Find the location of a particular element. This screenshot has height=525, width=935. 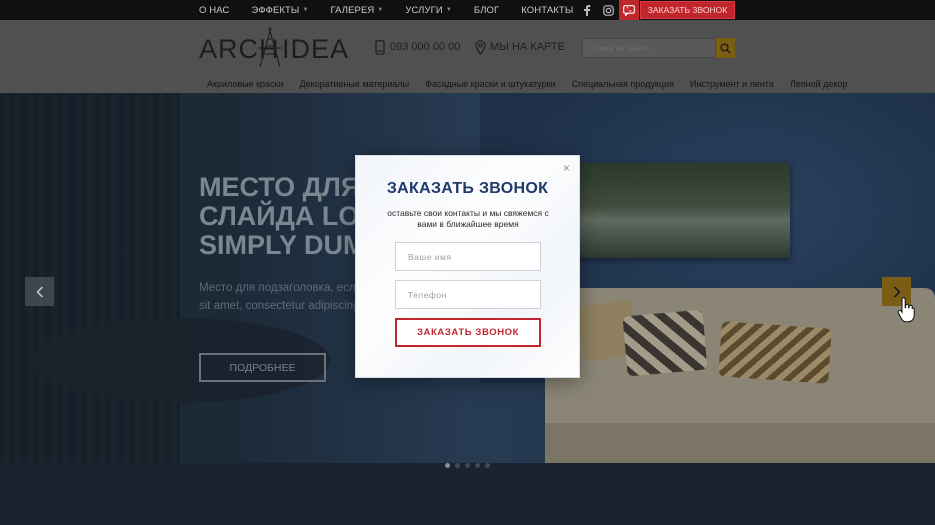

name-field: Ваше имя is located at coordinates (468, 256).